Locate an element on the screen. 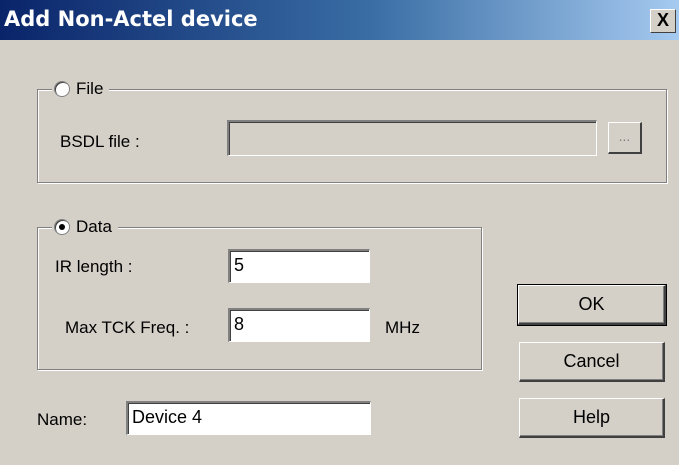 The image size is (679, 465). ok-button-label: OK is located at coordinates (591, 304).